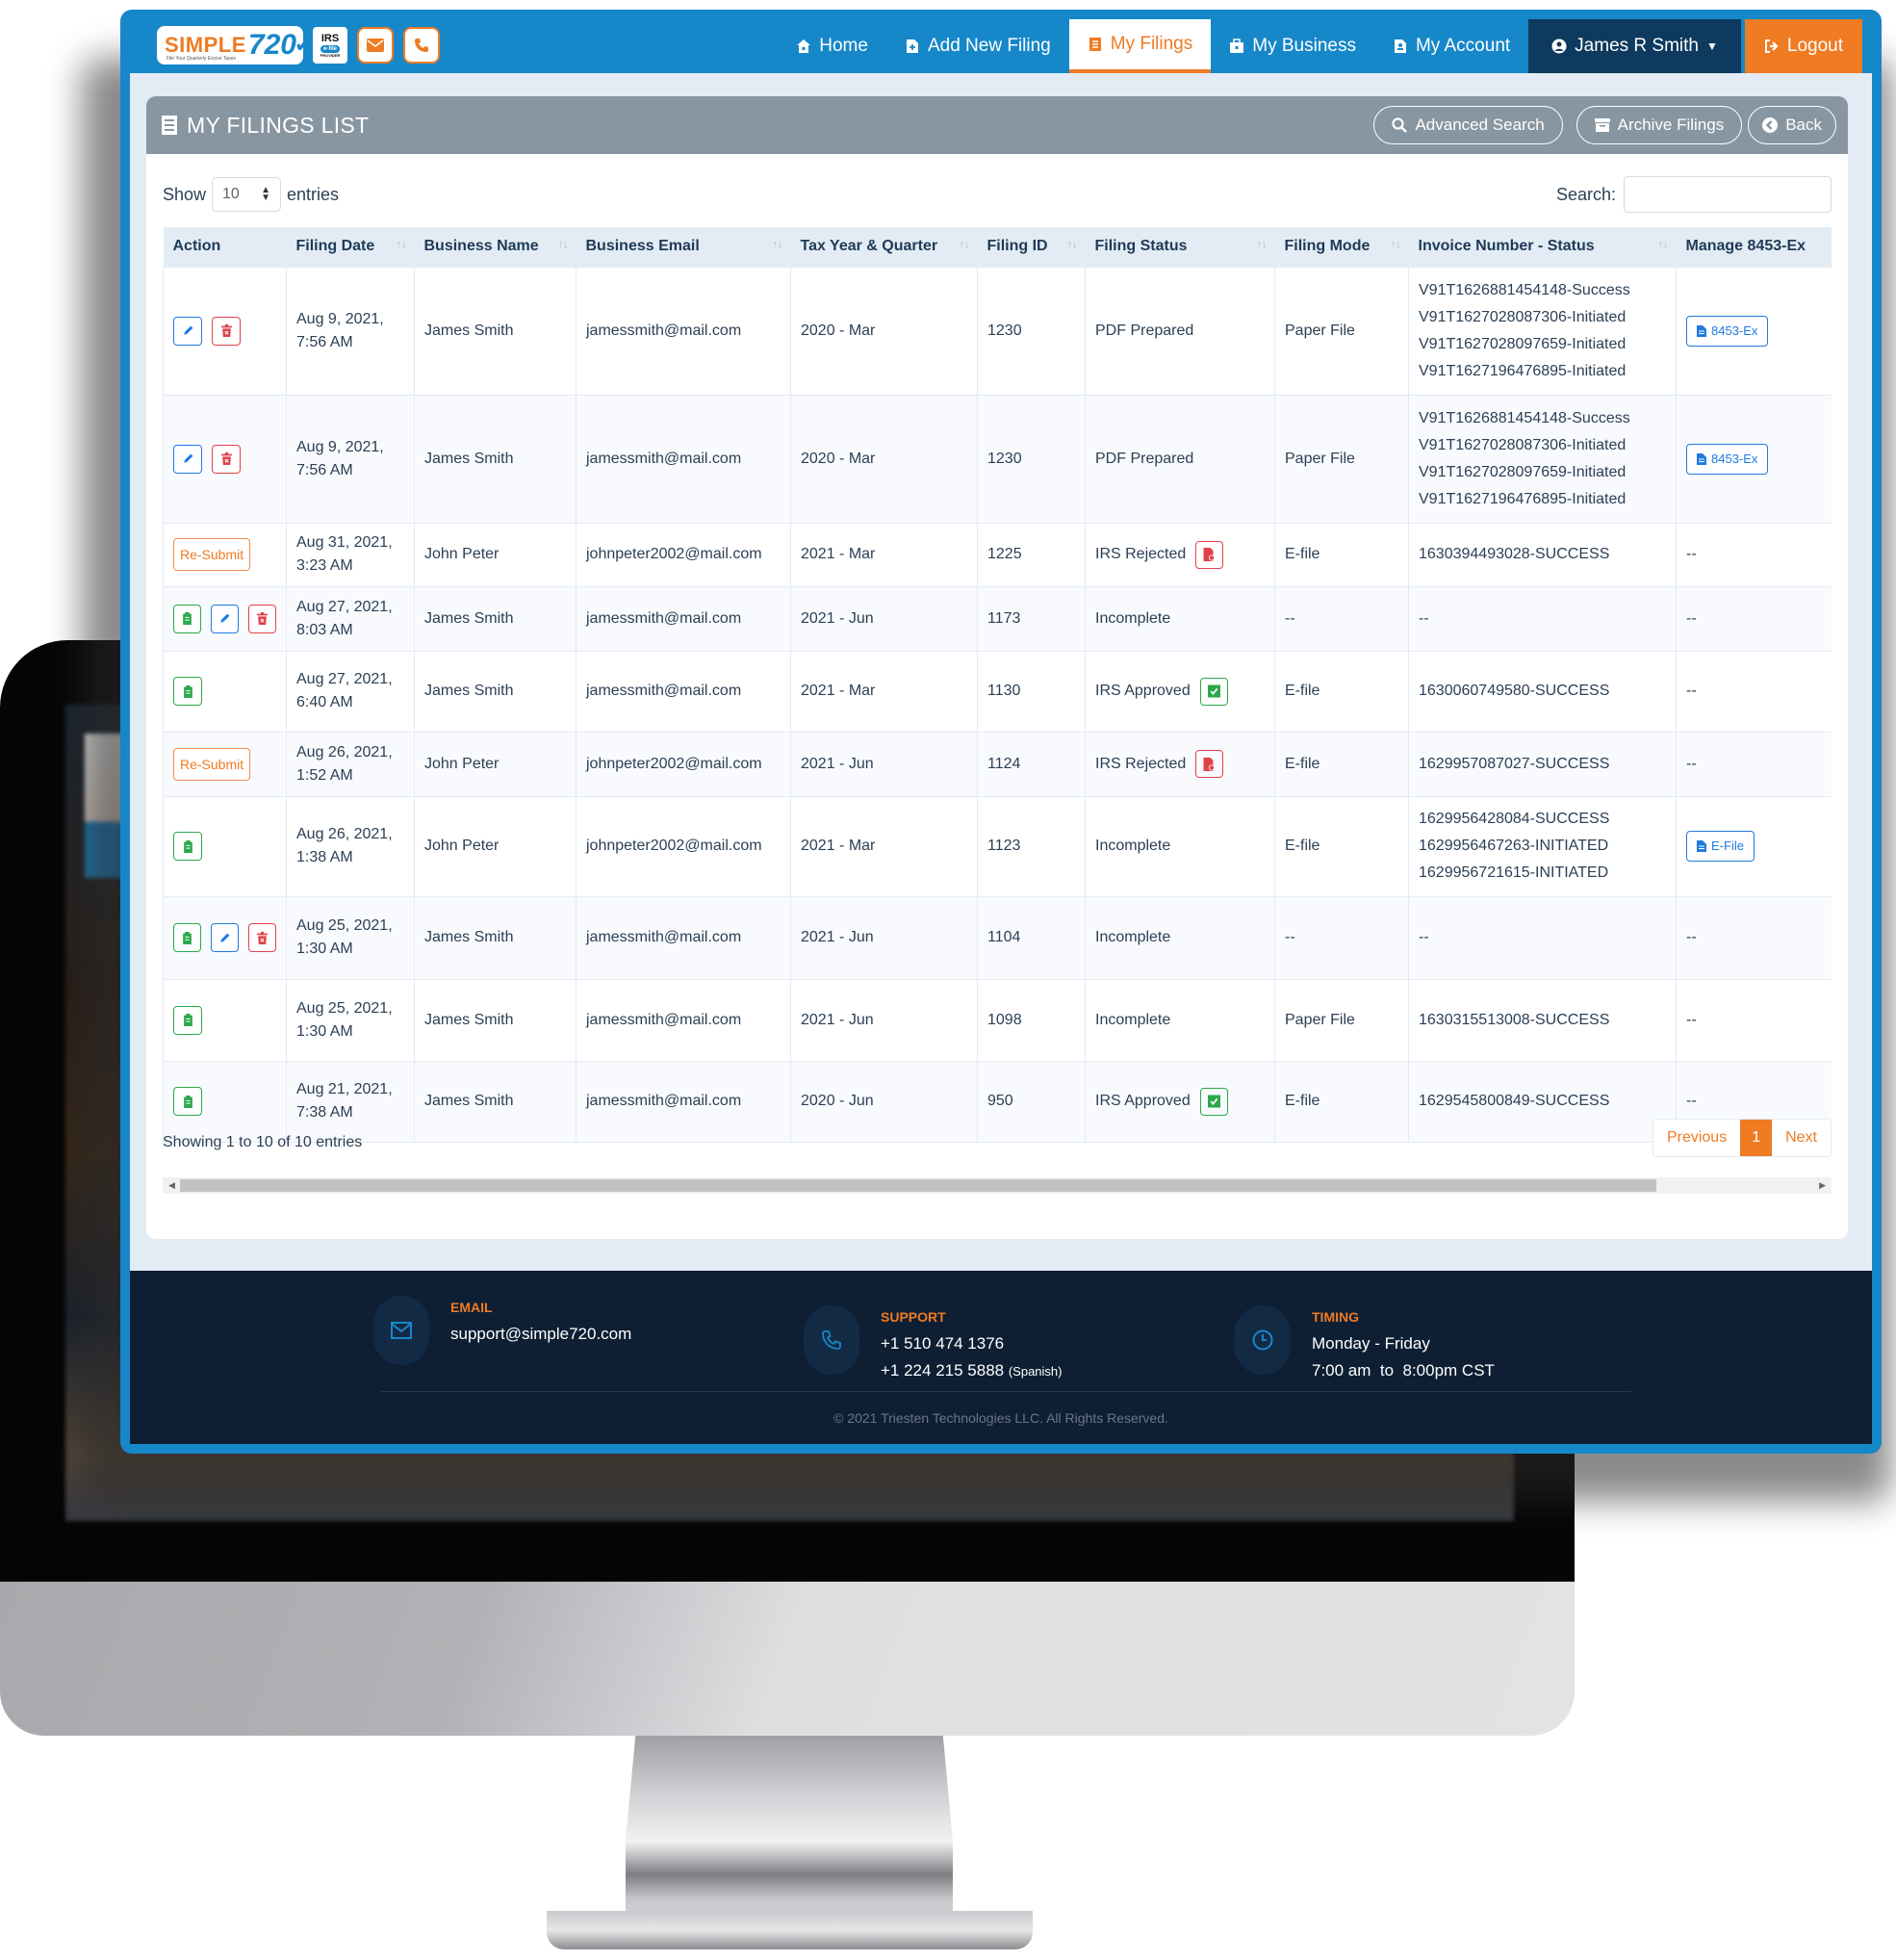  What do you see at coordinates (918, 1185) in the screenshot?
I see `scrollbar-thumb` at bounding box center [918, 1185].